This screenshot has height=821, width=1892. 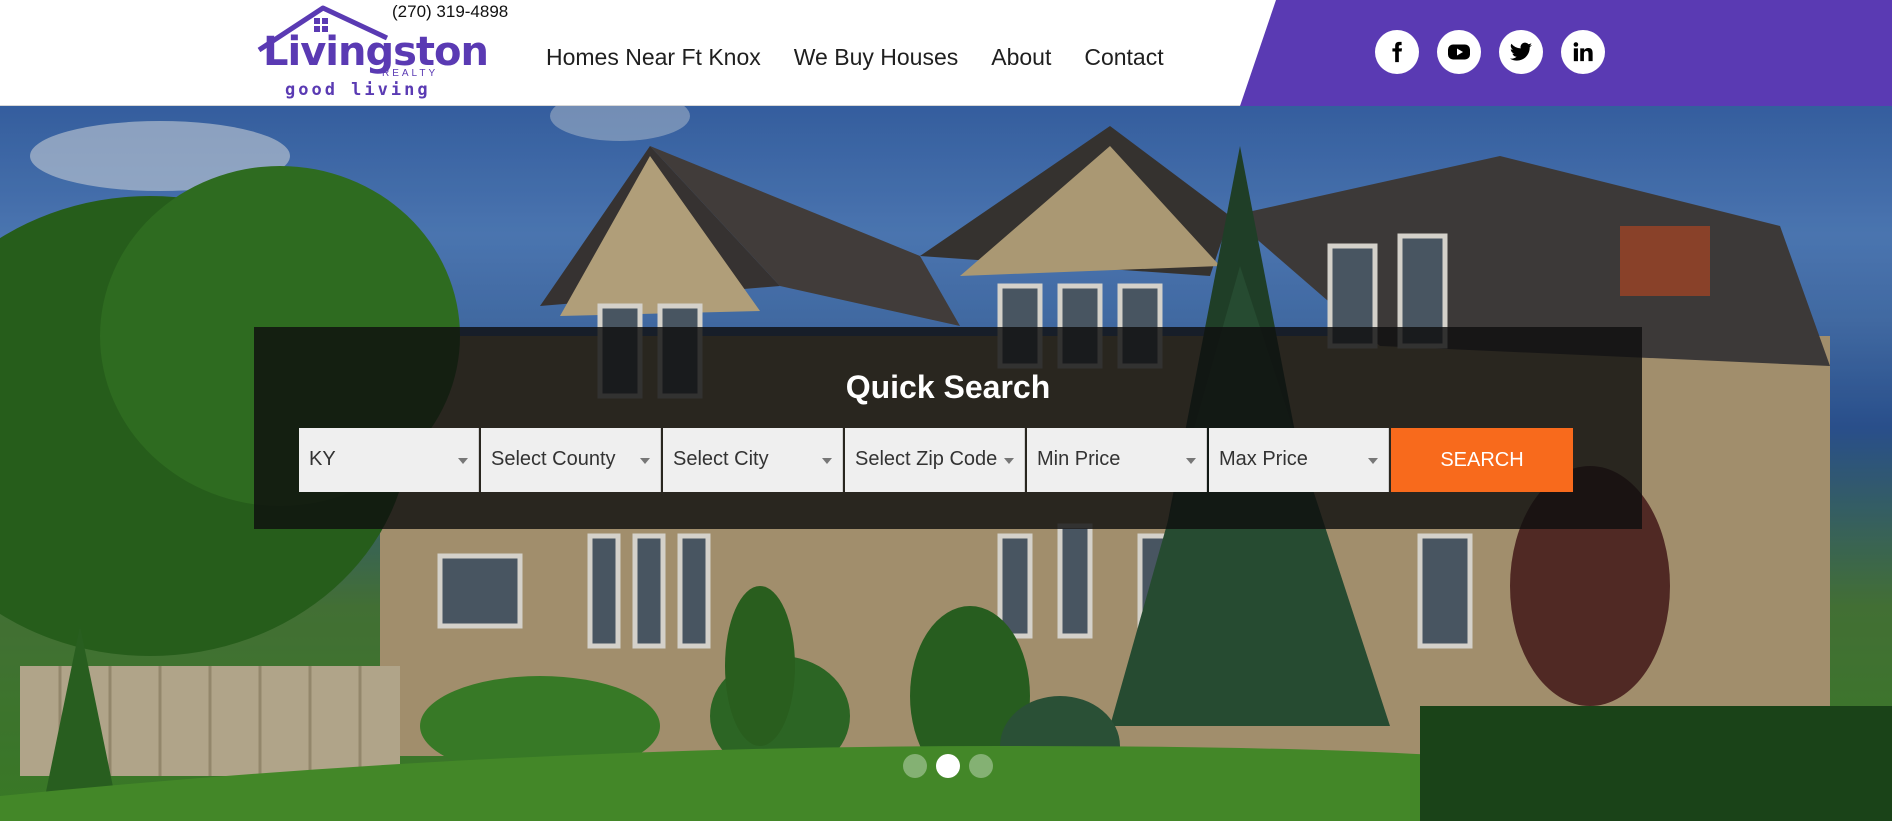 What do you see at coordinates (1490, 52) in the screenshot?
I see `social-links` at bounding box center [1490, 52].